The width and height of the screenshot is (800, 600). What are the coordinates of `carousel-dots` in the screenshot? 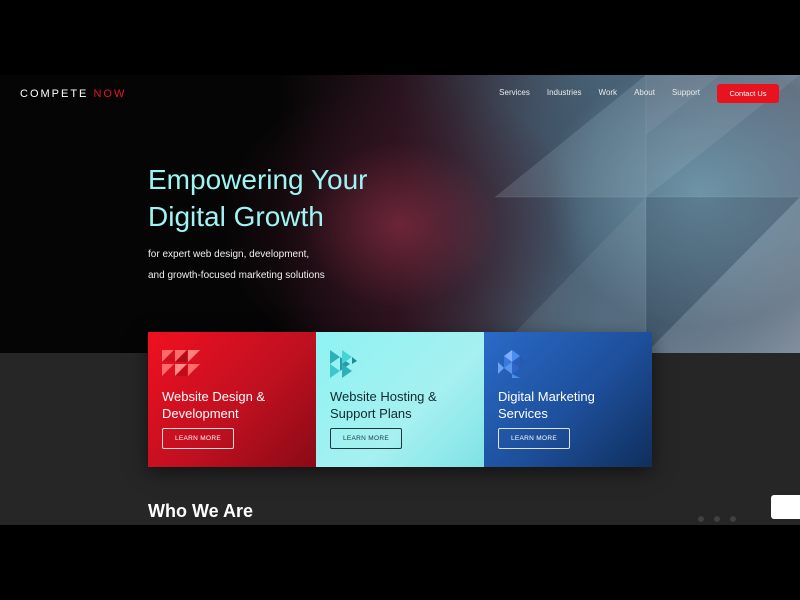 It's located at (717, 519).